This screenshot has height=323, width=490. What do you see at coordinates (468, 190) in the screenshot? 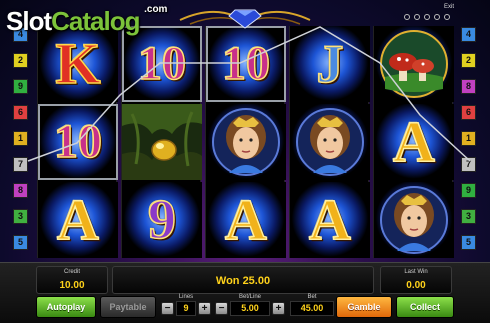
I see `line-indicator-right: 9` at bounding box center [468, 190].